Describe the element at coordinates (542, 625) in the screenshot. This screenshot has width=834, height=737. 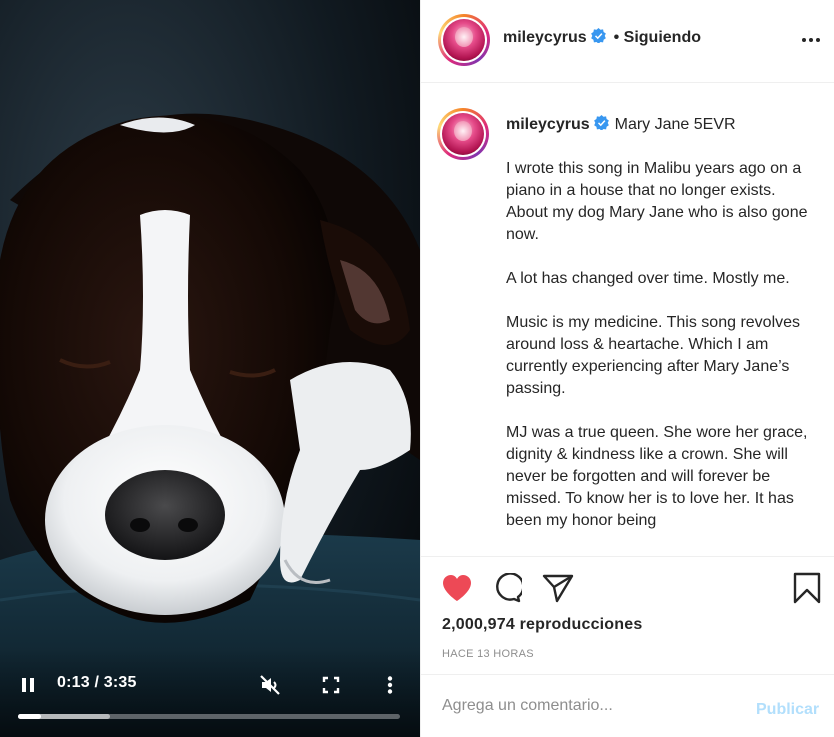
I see `views-count: 2,000,974 reproducciones` at that location.